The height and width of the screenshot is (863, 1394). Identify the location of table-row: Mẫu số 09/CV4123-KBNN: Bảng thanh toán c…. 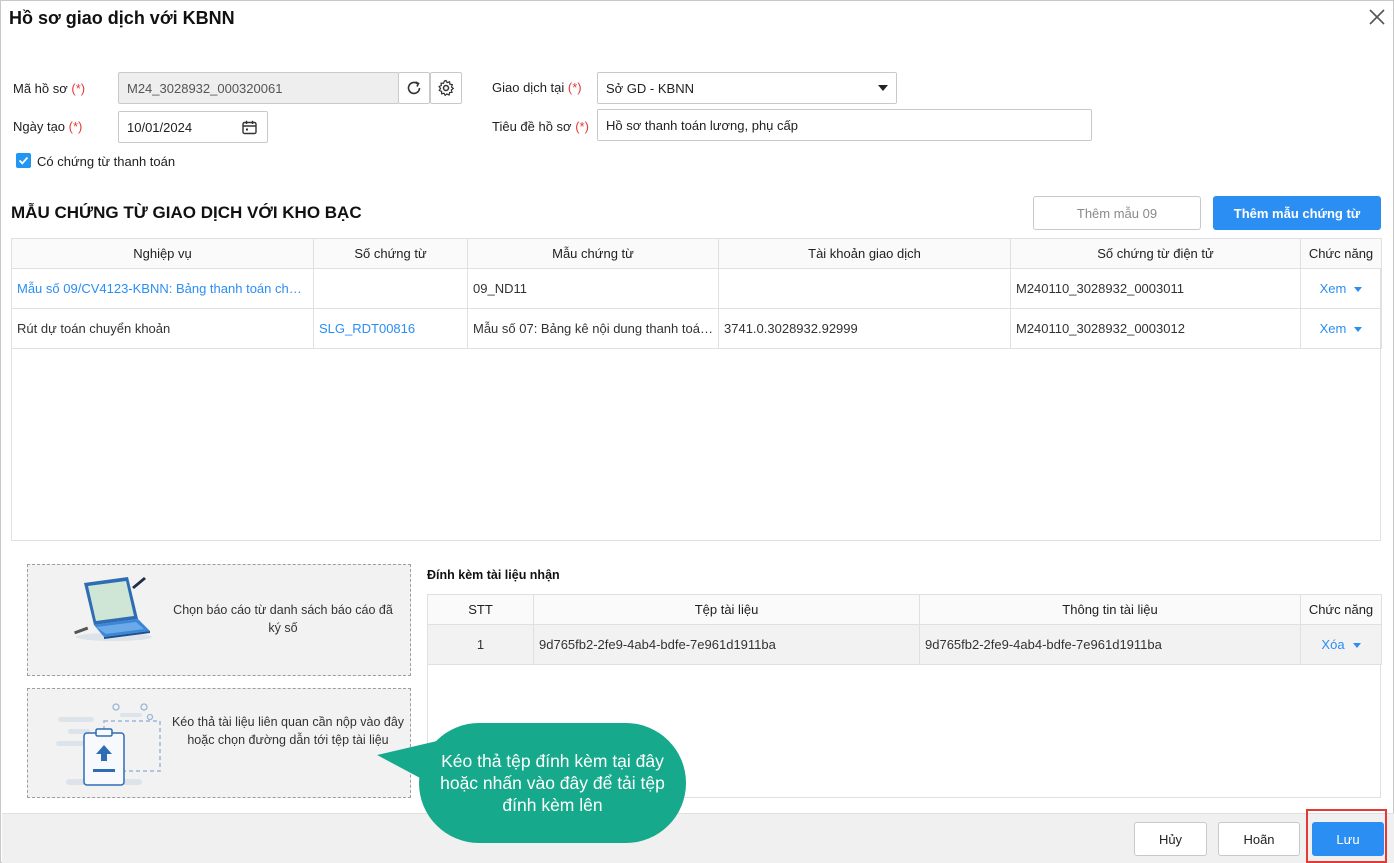
(696, 288).